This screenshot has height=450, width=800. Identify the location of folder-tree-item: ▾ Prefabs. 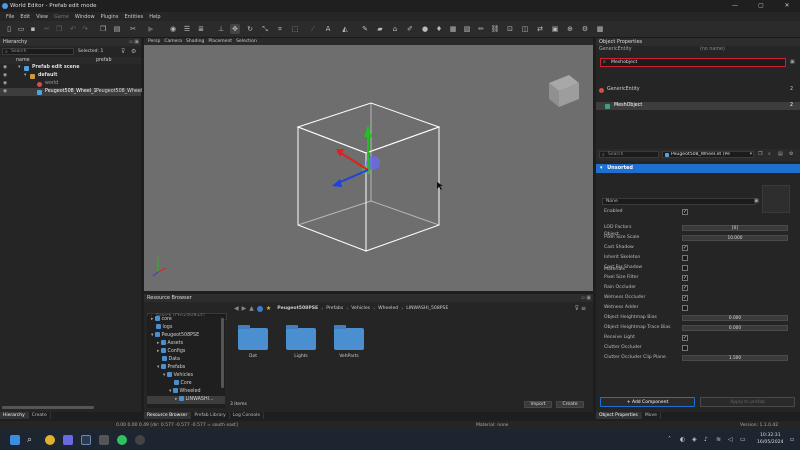
(186, 368).